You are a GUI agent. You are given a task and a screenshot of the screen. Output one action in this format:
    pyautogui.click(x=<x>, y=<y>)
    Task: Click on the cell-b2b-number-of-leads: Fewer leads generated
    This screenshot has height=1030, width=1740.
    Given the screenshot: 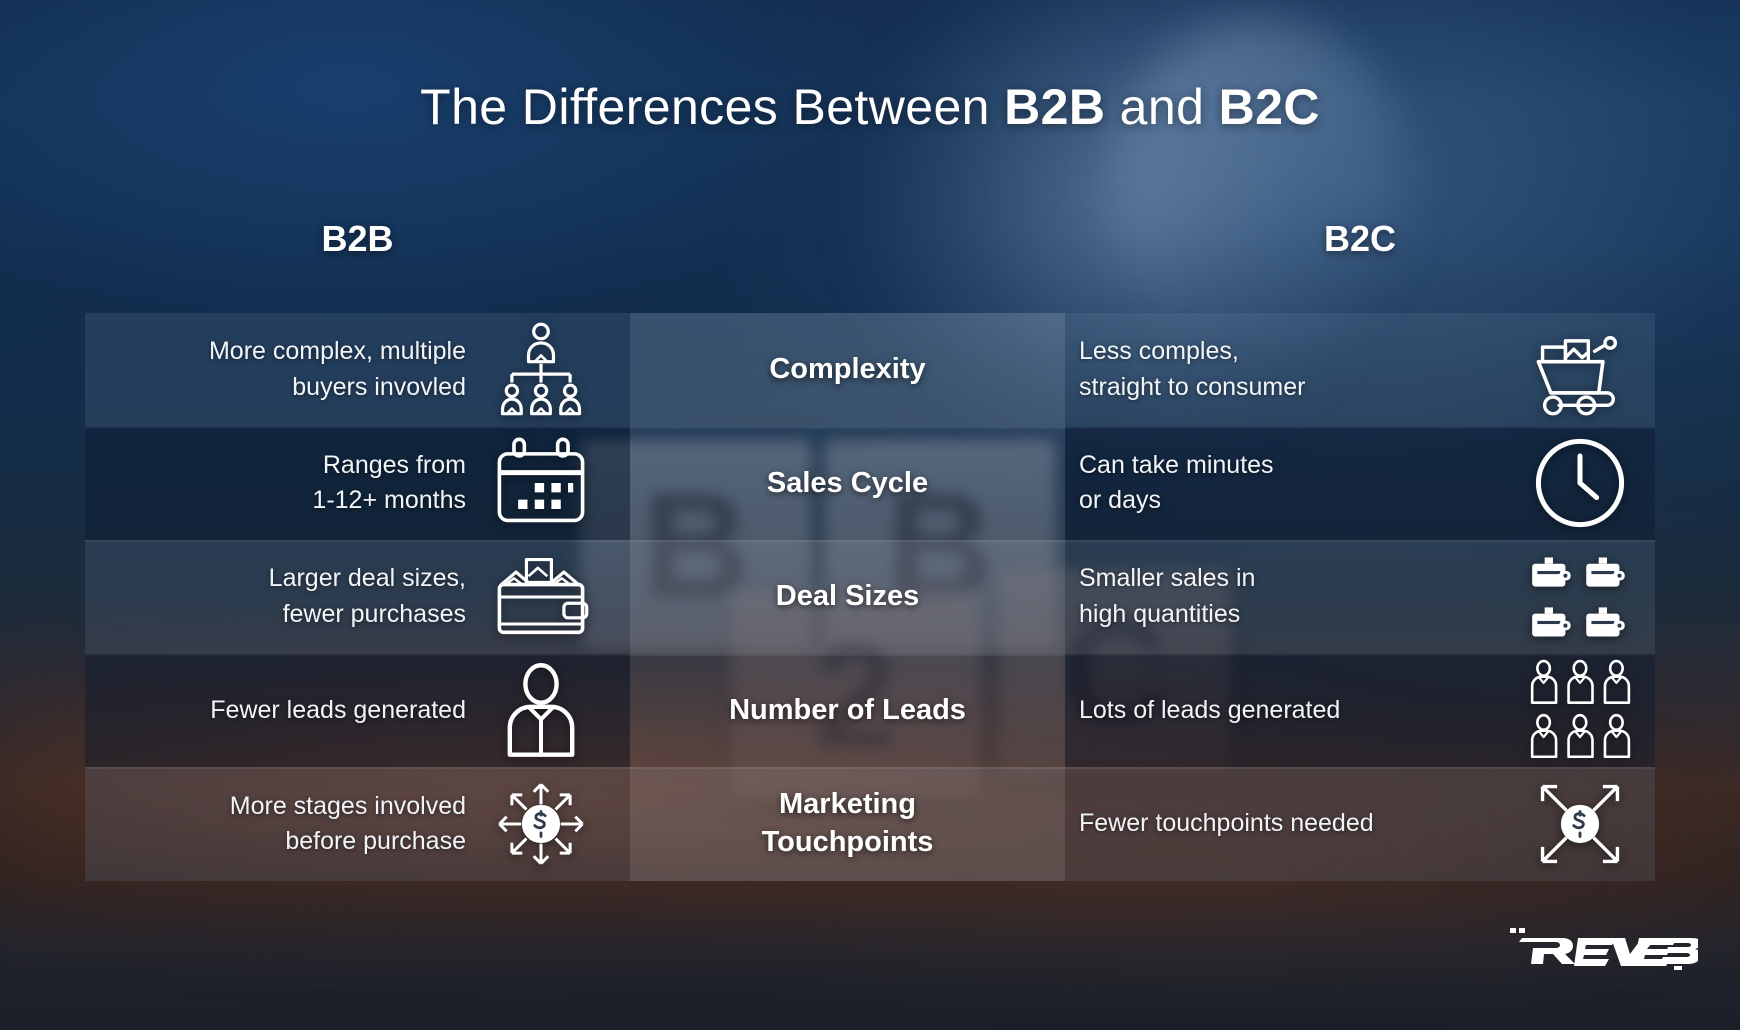 What is the action you would take?
    pyautogui.click(x=357, y=710)
    